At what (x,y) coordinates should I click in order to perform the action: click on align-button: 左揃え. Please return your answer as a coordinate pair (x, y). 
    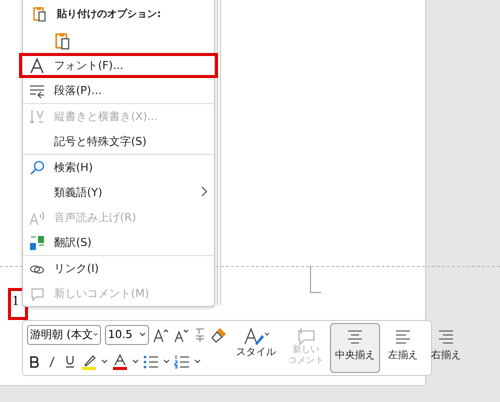
    Looking at the image, I should click on (403, 348).